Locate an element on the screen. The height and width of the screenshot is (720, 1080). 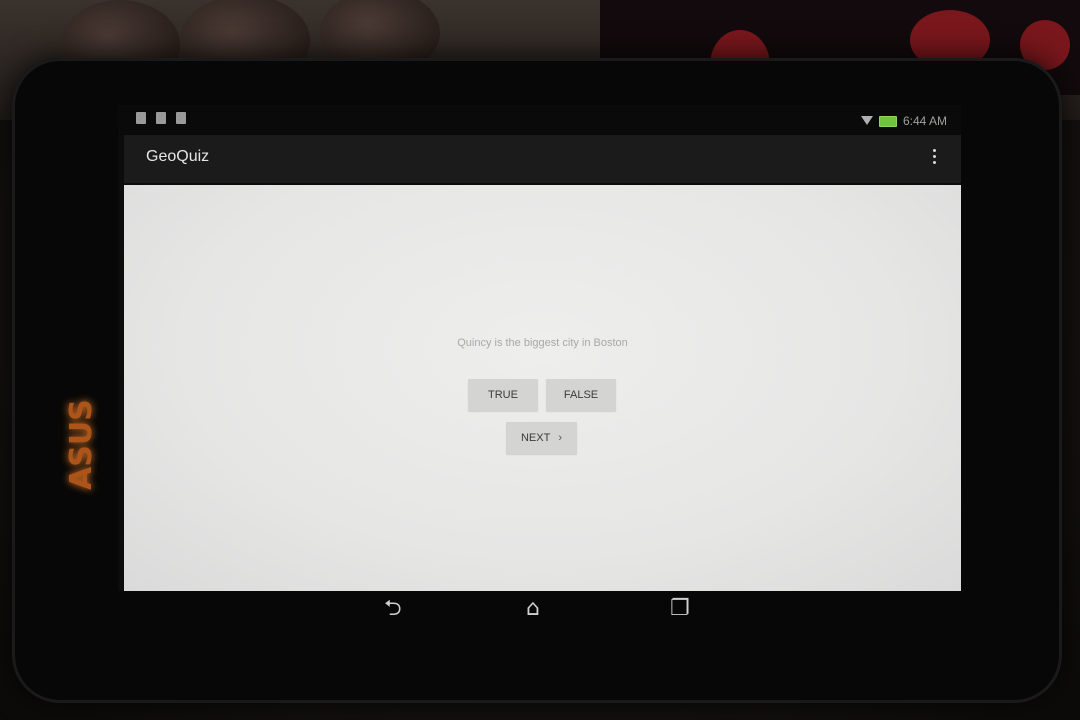
back-icon: ⮌ is located at coordinates (393, 609).